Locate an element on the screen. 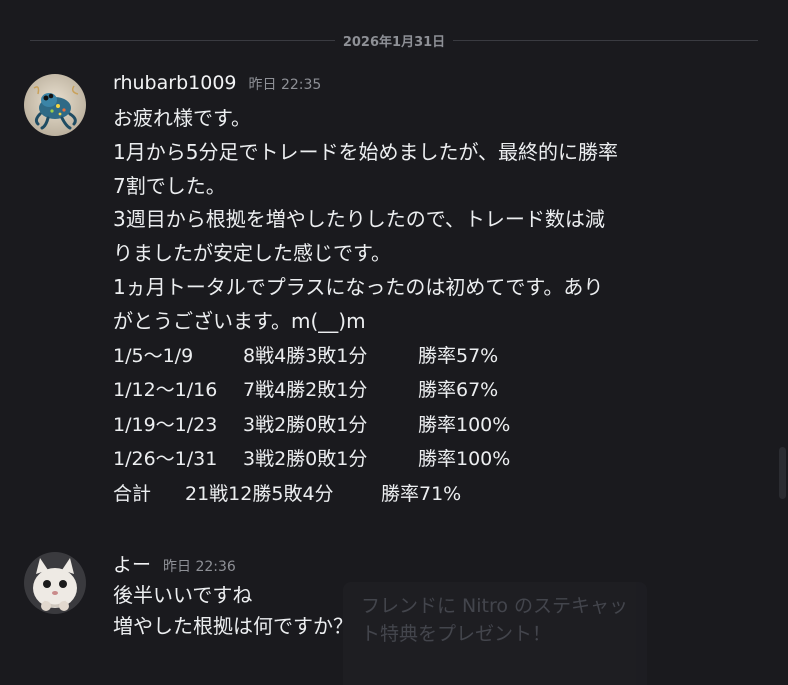 This screenshot has height=685, width=788. message-line: 増やした根拠は何ですか？ is located at coordinates (233, 626).